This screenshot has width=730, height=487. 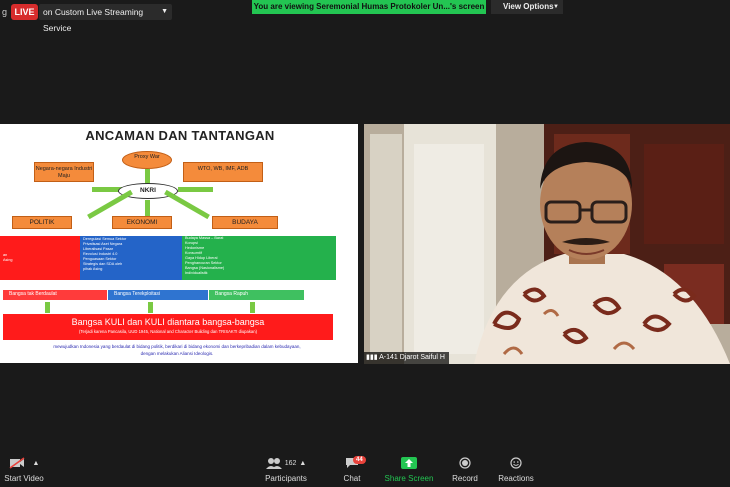 I want to click on arrow-down-mid, so click(x=147, y=208).